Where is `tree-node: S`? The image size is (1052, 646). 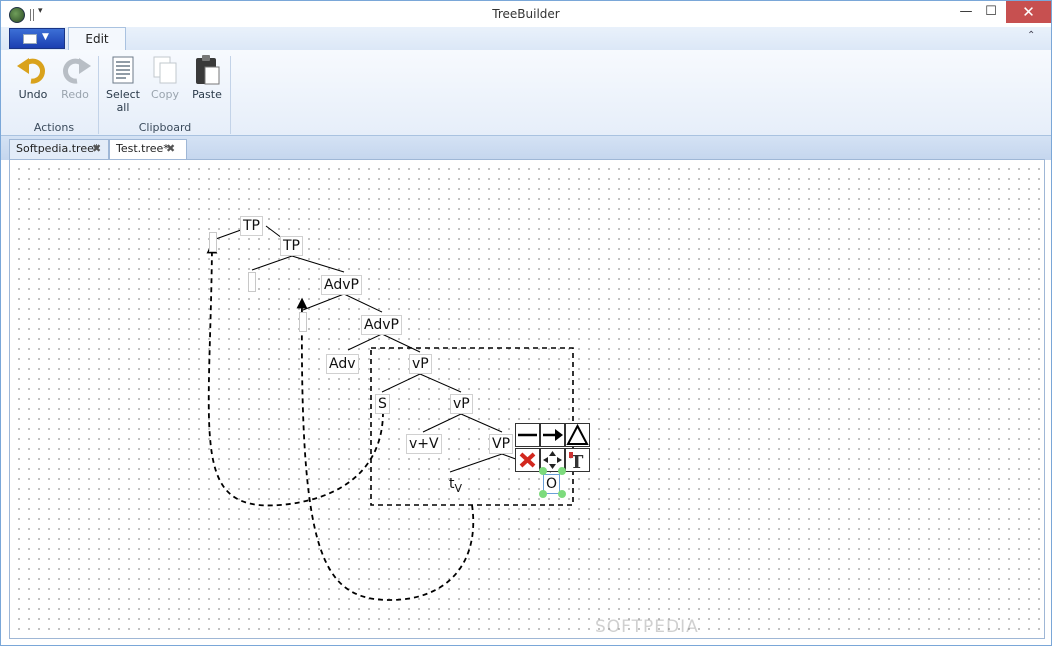
tree-node: S is located at coordinates (382, 404).